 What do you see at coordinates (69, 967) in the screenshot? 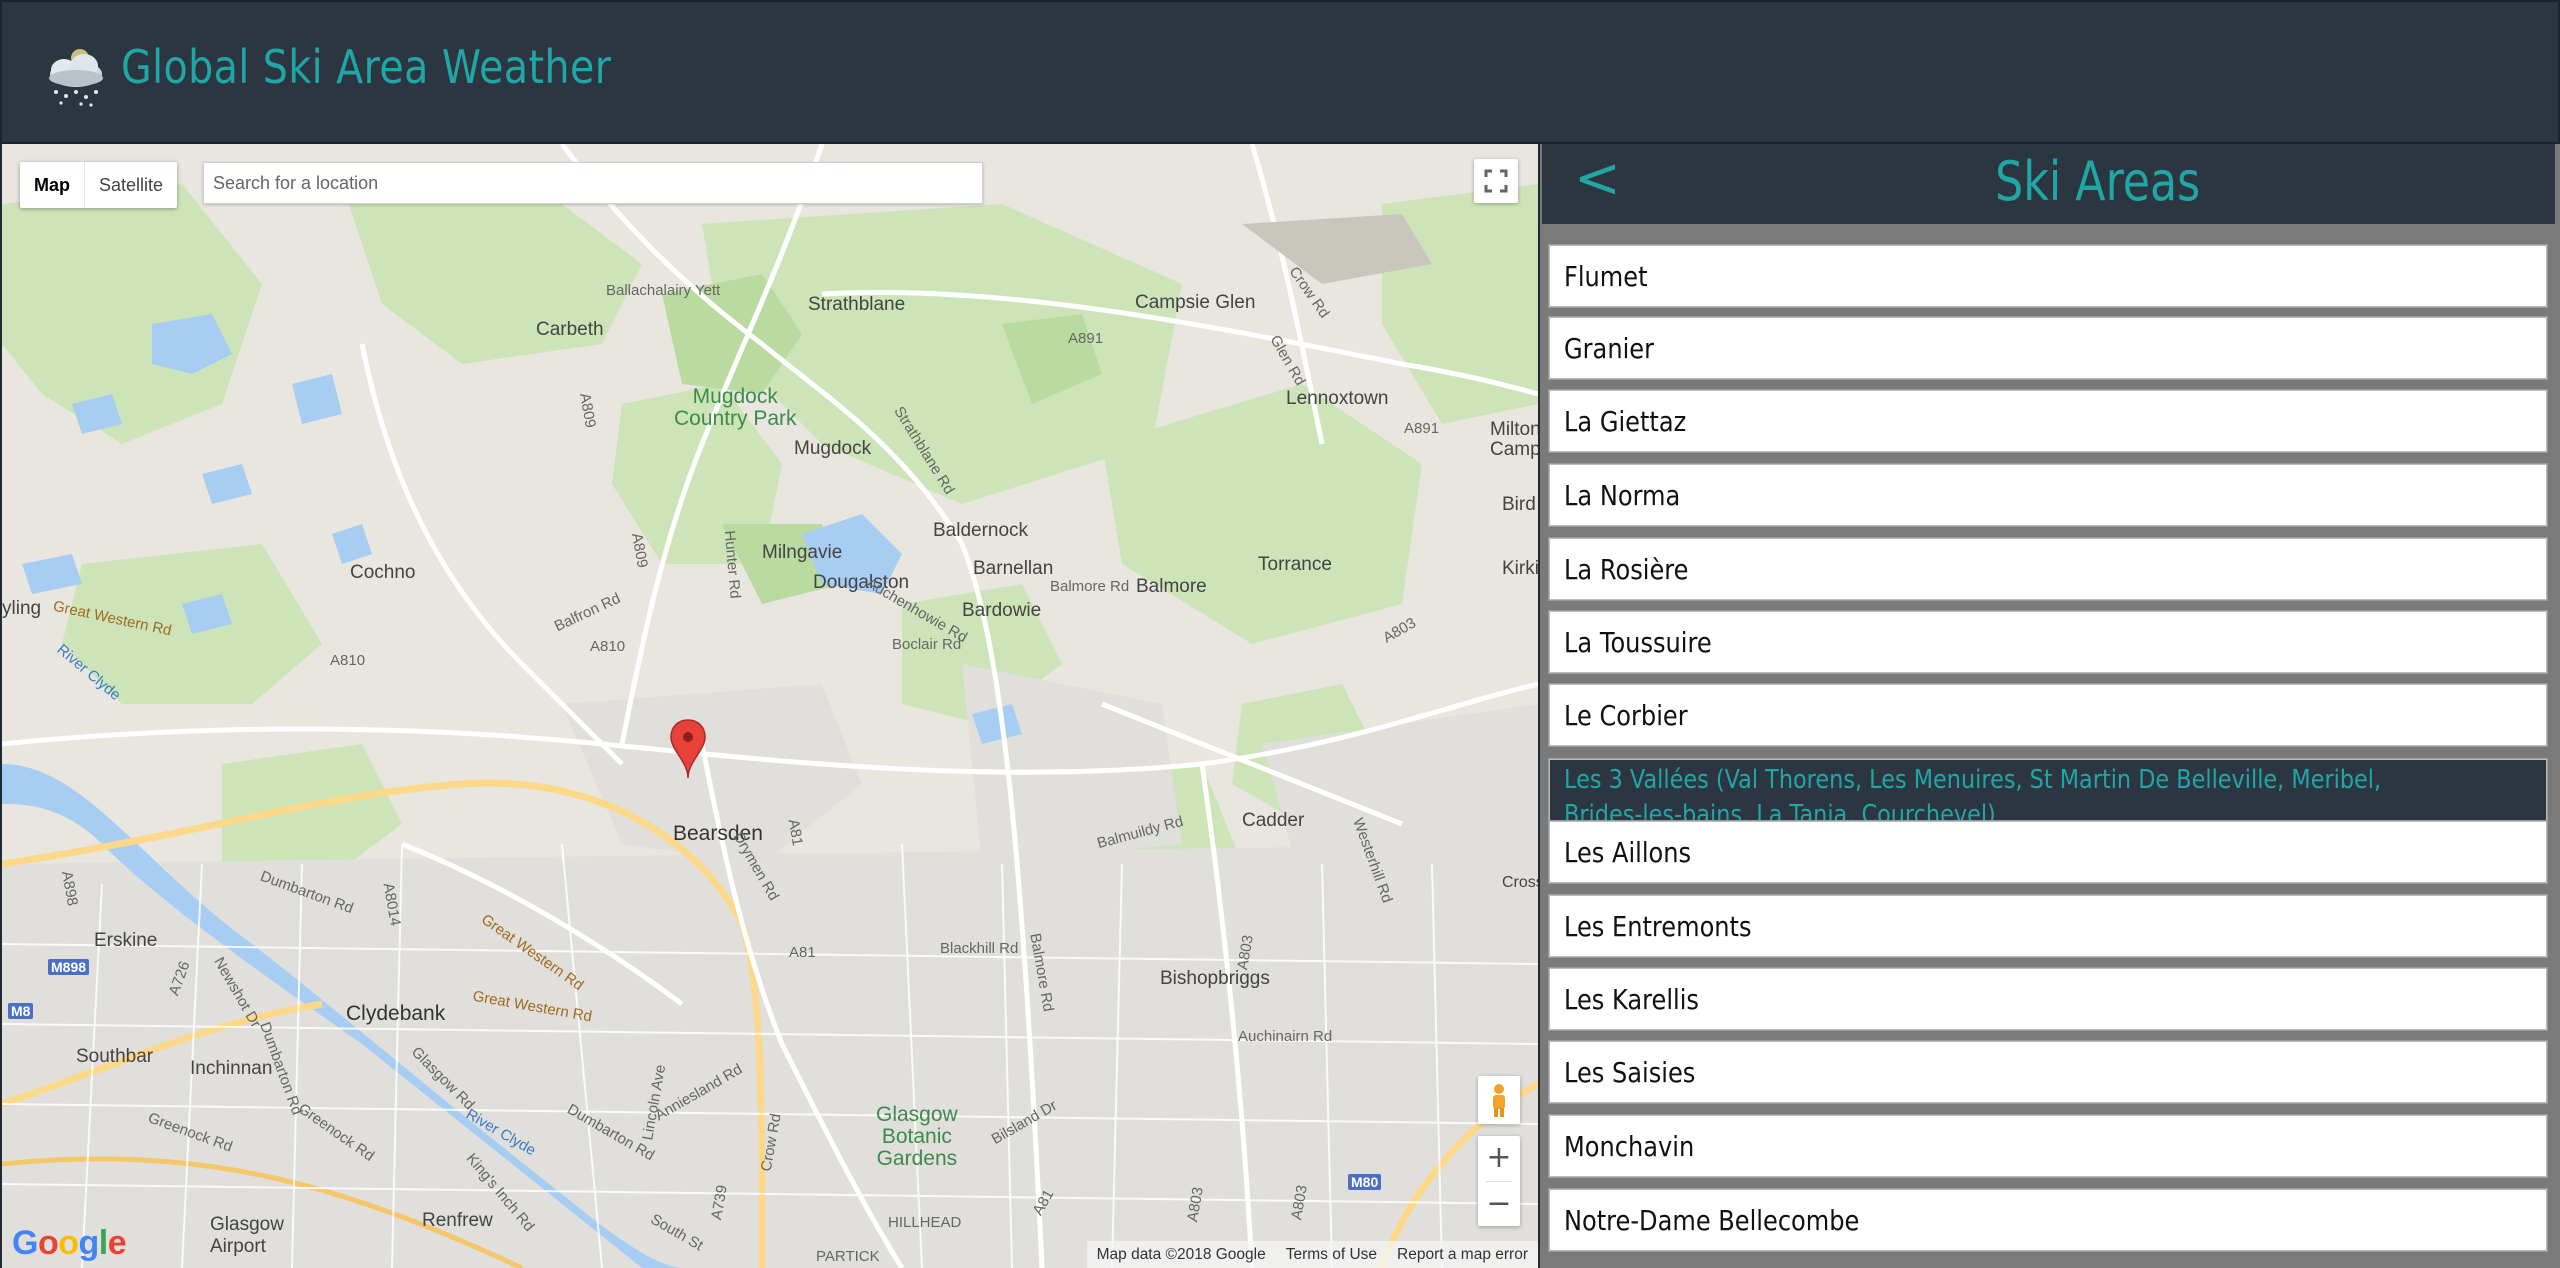
I see `road-shield: M898` at bounding box center [69, 967].